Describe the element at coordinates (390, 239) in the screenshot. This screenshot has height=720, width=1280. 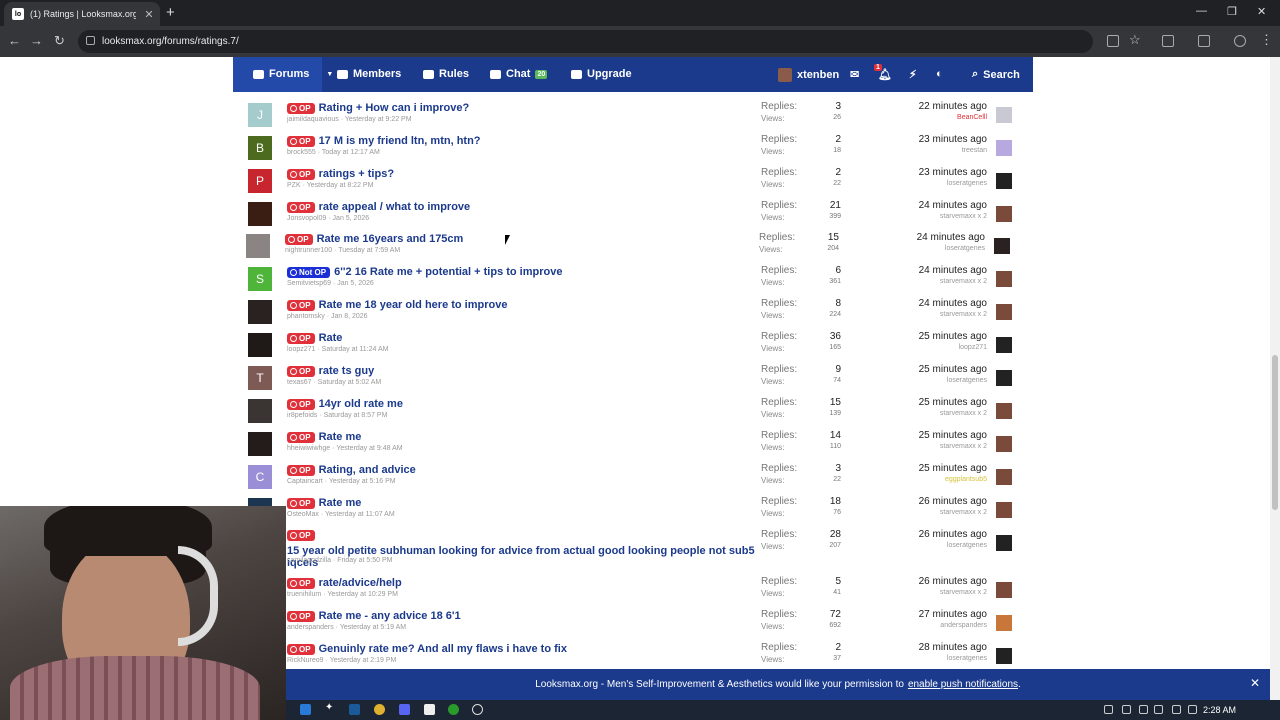
I see `thread-title-link: Rate me 16years and 175cm` at that location.